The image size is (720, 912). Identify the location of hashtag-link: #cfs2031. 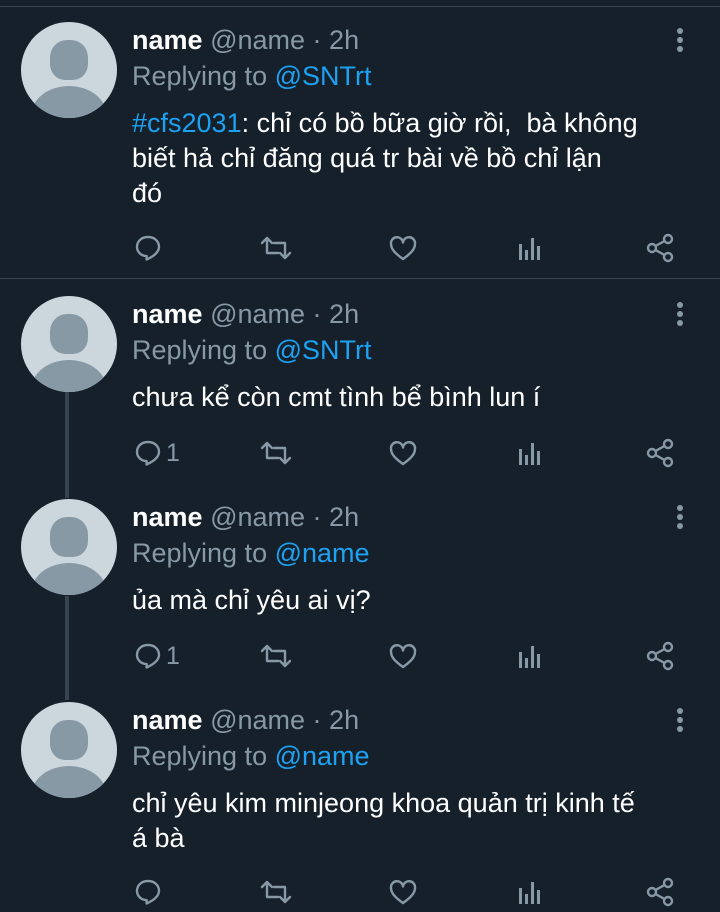
(187, 123).